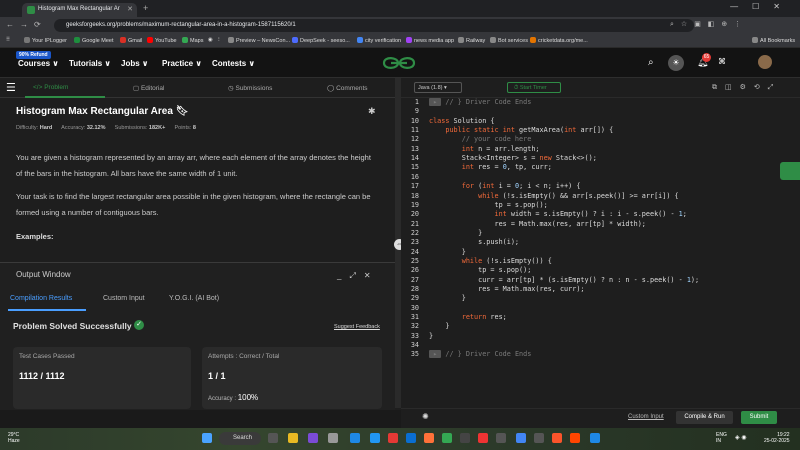 This screenshot has height=450, width=800. What do you see at coordinates (704, 417) in the screenshot?
I see `compile-run-button: Compile & Run` at bounding box center [704, 417].